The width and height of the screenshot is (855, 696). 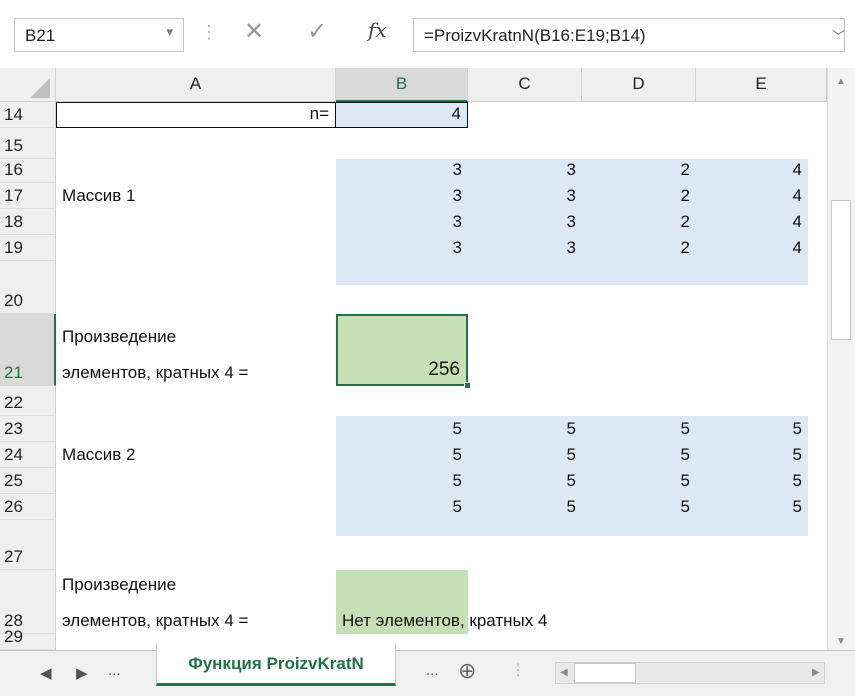 What do you see at coordinates (40, 88) in the screenshot?
I see `select-all-triangle-icon` at bounding box center [40, 88].